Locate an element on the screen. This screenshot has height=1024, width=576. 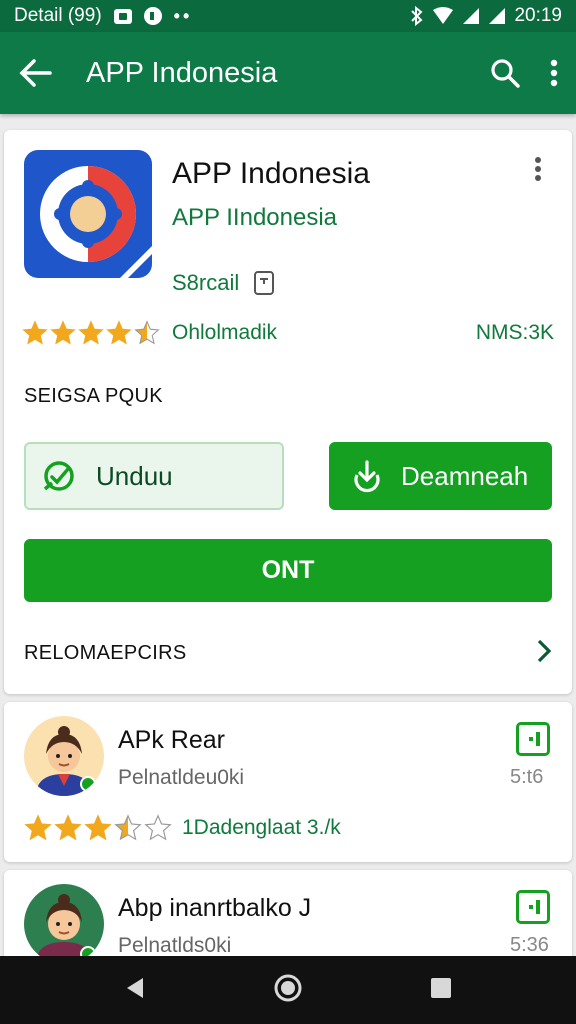
back-arrow-icon is located at coordinates (35, 73).